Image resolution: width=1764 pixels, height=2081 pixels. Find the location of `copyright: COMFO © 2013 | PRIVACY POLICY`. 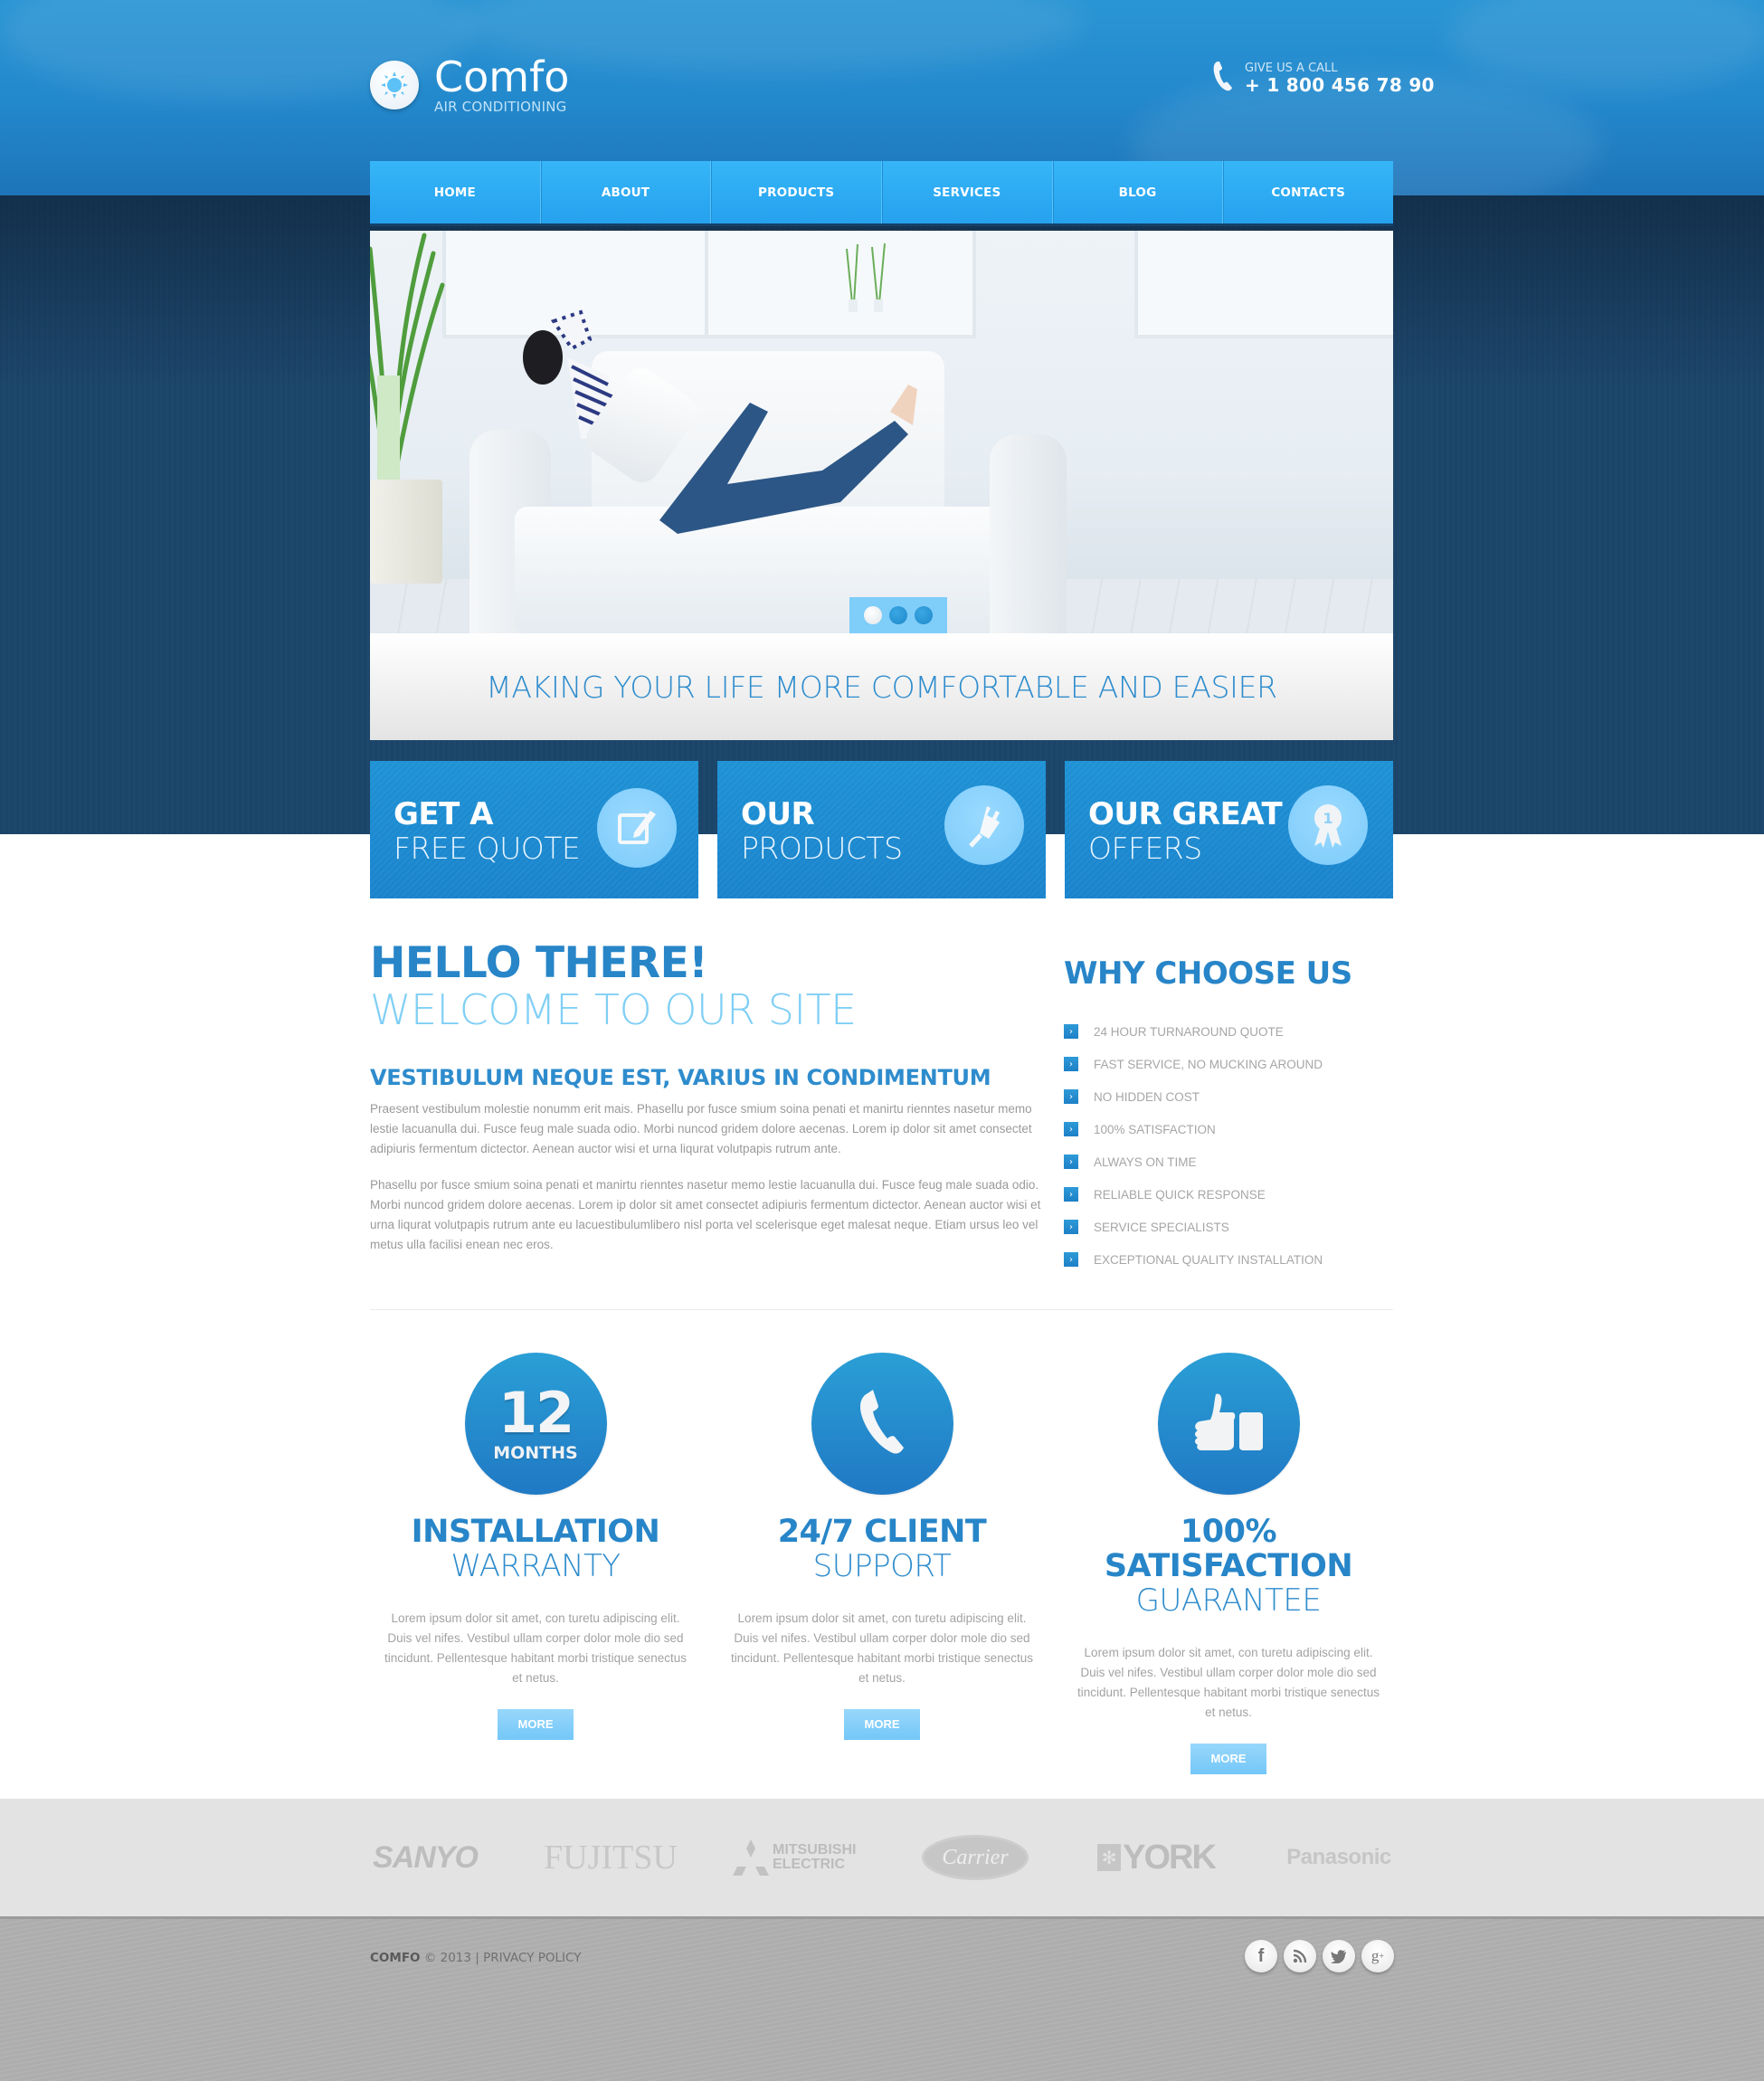

copyright: COMFO © 2013 | PRIVACY POLICY is located at coordinates (475, 1958).